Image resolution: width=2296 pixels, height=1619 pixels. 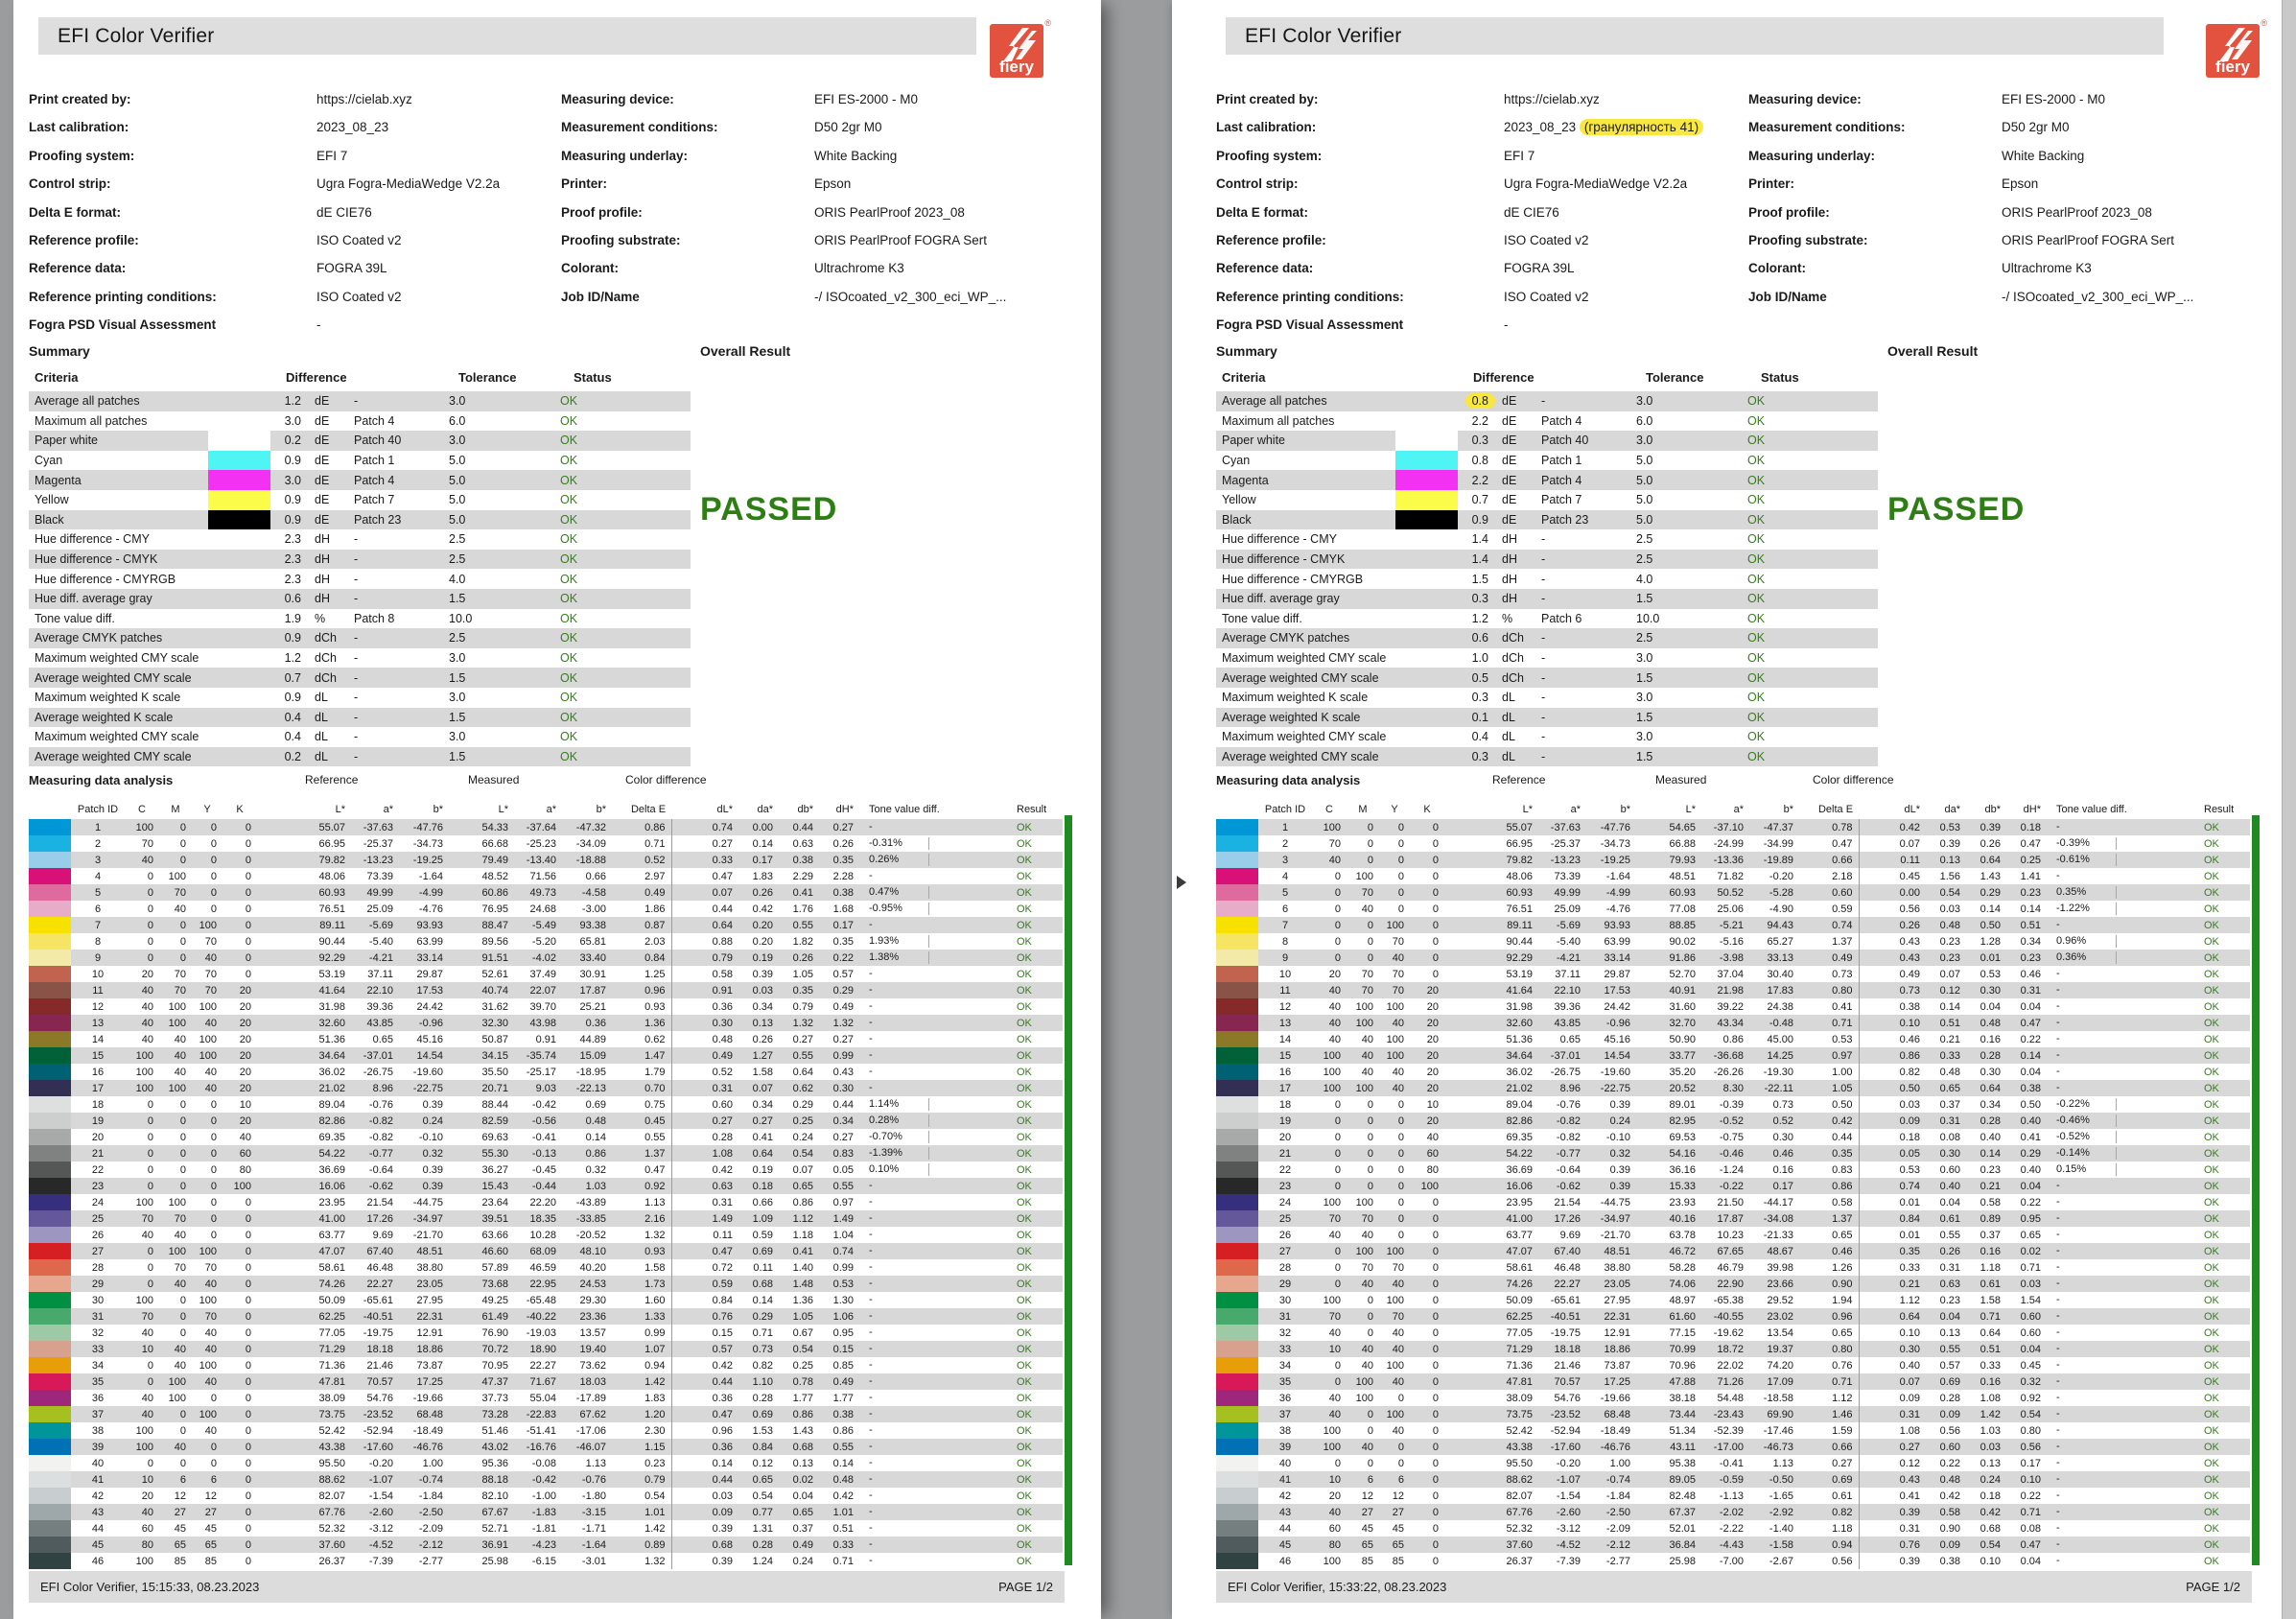 What do you see at coordinates (655, 925) in the screenshot?
I see `cell-delta-e: 0.87` at bounding box center [655, 925].